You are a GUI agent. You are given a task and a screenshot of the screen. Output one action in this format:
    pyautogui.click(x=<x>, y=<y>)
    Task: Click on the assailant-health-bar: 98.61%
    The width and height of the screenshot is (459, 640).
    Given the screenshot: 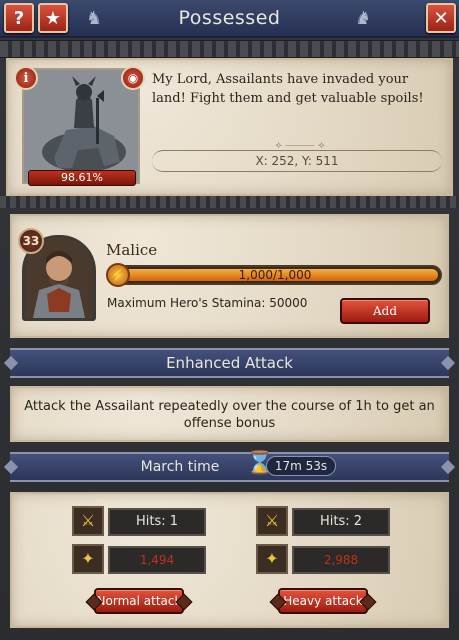 What is the action you would take?
    pyautogui.click(x=82, y=178)
    